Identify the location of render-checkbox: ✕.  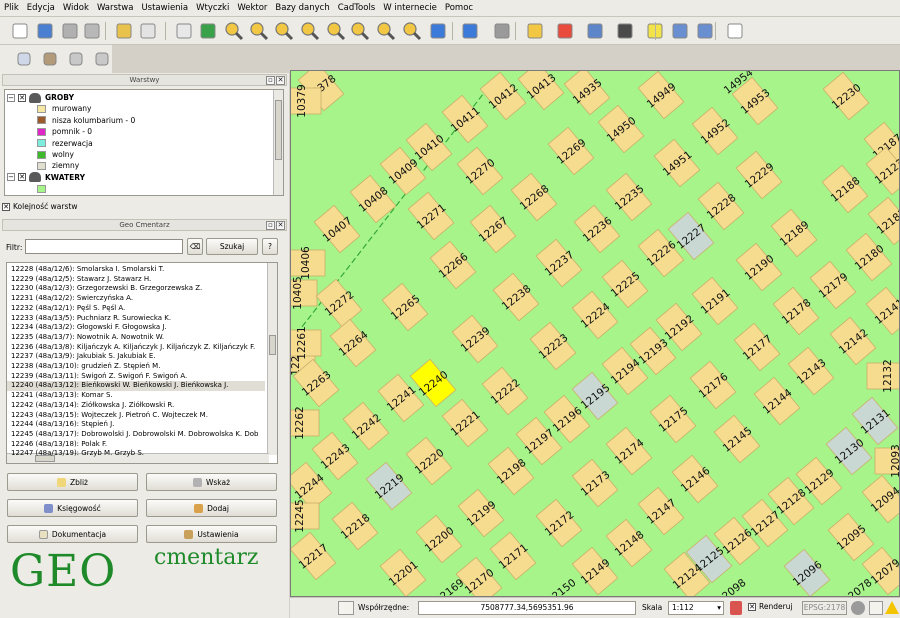
(752, 606).